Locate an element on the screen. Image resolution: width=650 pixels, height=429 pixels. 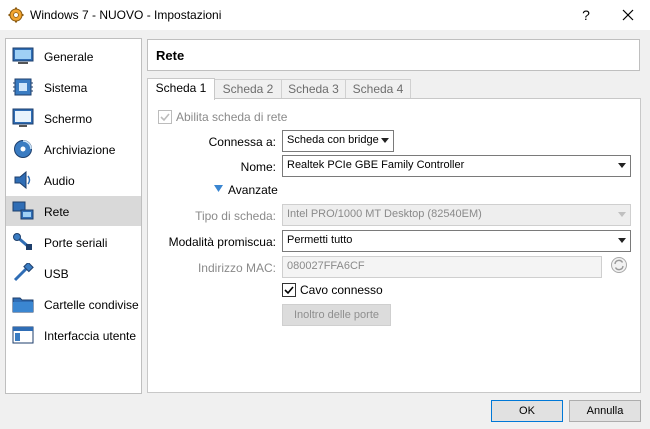
window-title: Windows 7 - NUOVO - Impostazioni is located at coordinates (126, 15).